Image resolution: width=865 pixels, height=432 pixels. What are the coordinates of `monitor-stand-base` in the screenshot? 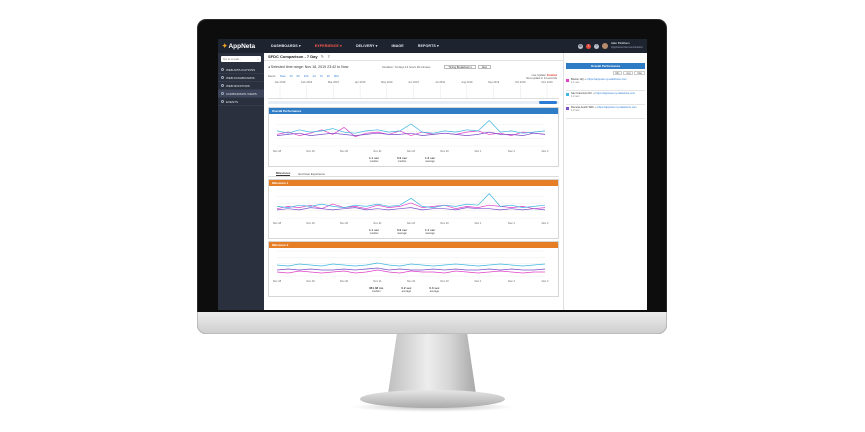 It's located at (432, 399).